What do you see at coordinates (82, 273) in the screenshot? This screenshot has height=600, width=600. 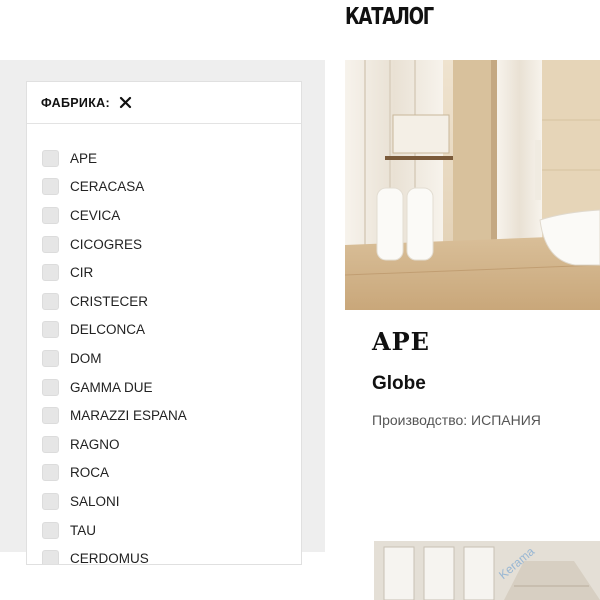 I see `brand-label: CIR` at bounding box center [82, 273].